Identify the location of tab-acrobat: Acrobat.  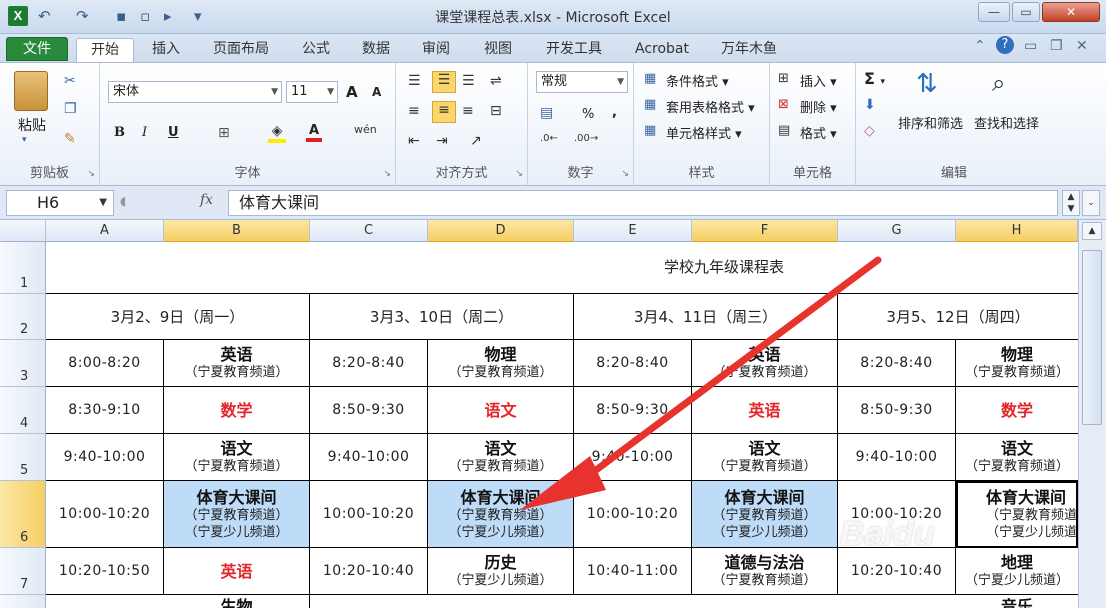
(662, 50).